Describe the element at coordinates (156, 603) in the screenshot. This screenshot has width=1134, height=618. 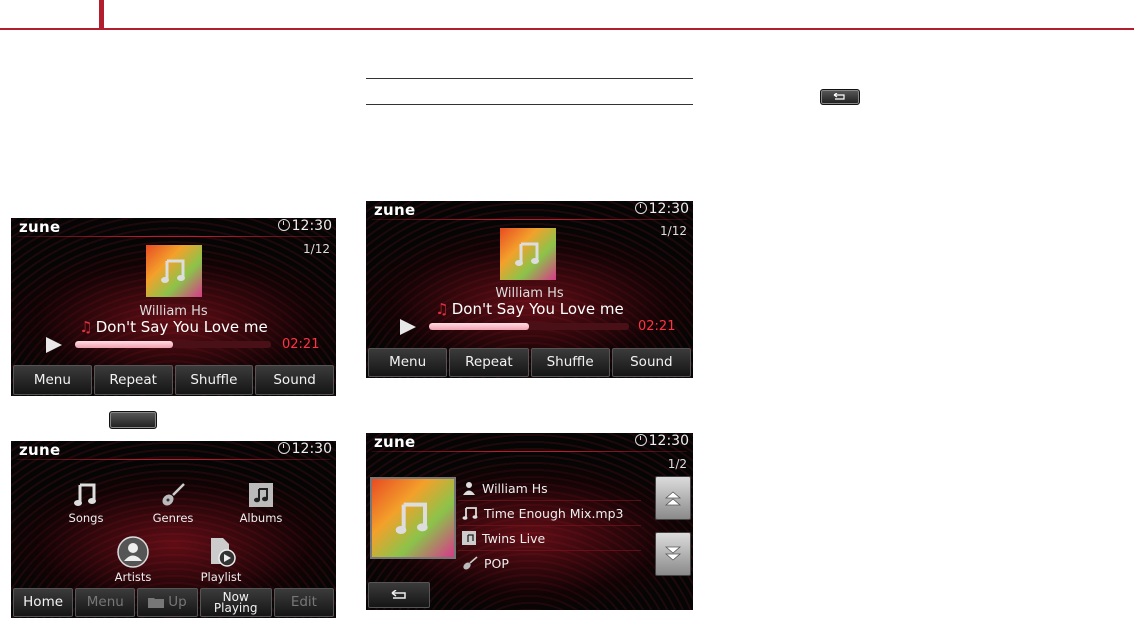
I see `folder-icon` at that location.